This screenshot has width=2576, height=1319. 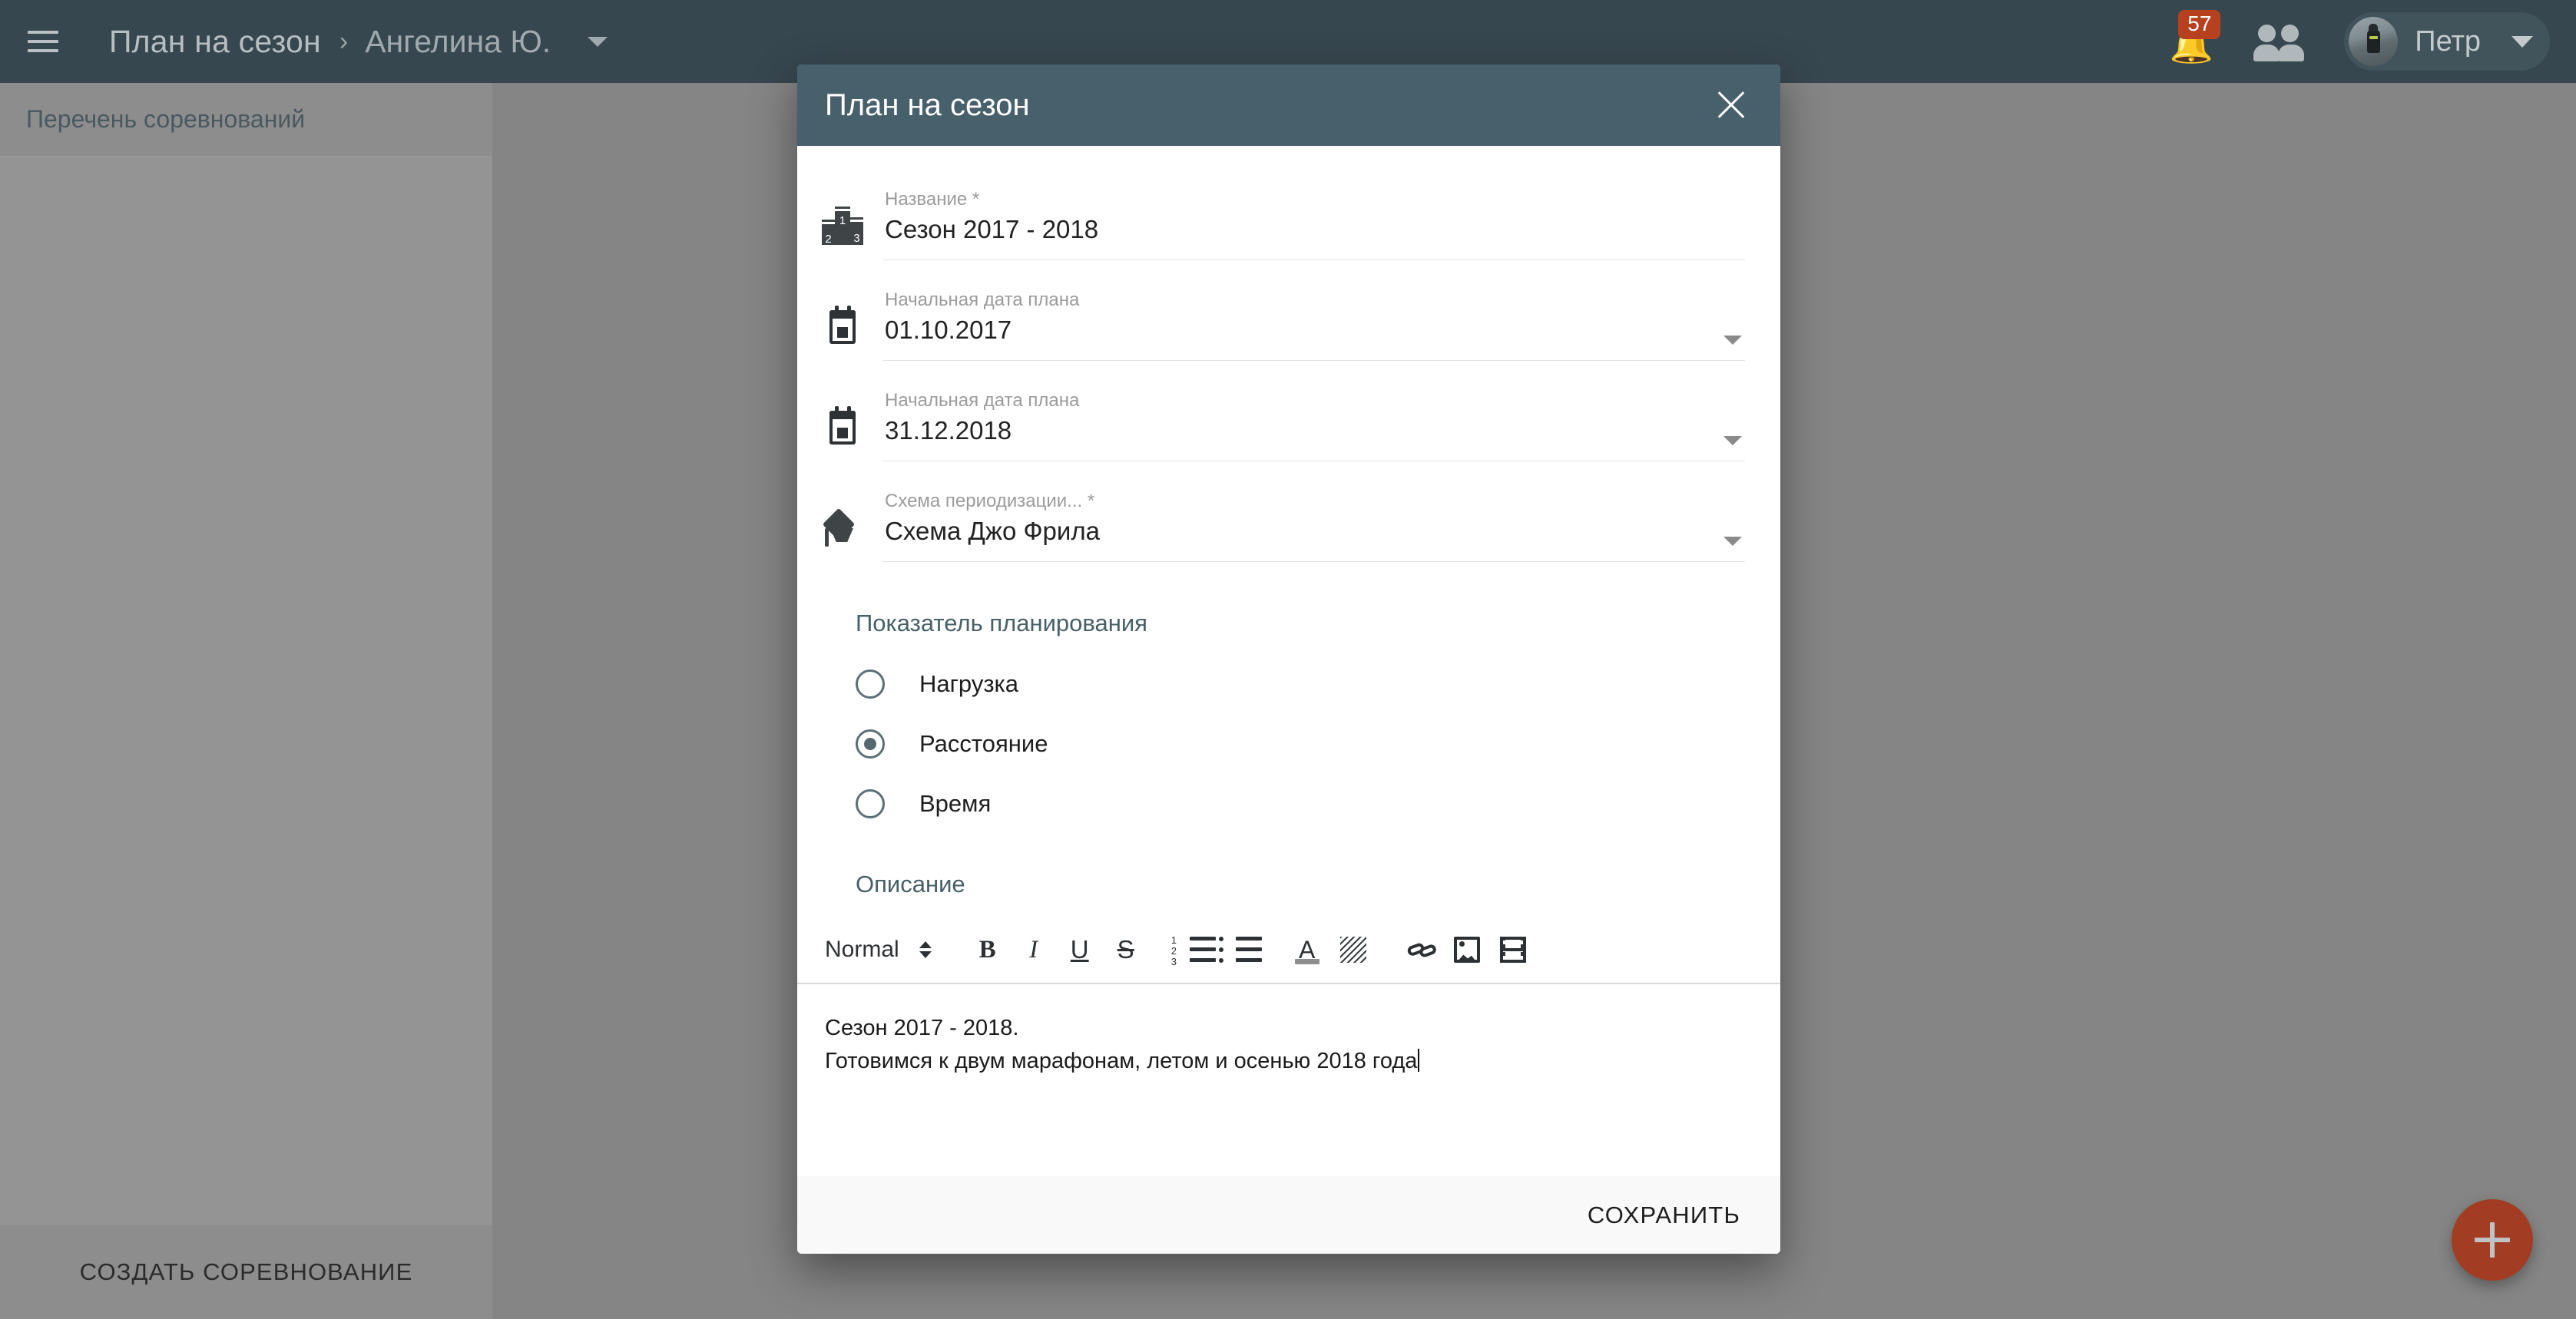 What do you see at coordinates (2192, 40) in the screenshot?
I see `notifications-button: 🔔 57` at bounding box center [2192, 40].